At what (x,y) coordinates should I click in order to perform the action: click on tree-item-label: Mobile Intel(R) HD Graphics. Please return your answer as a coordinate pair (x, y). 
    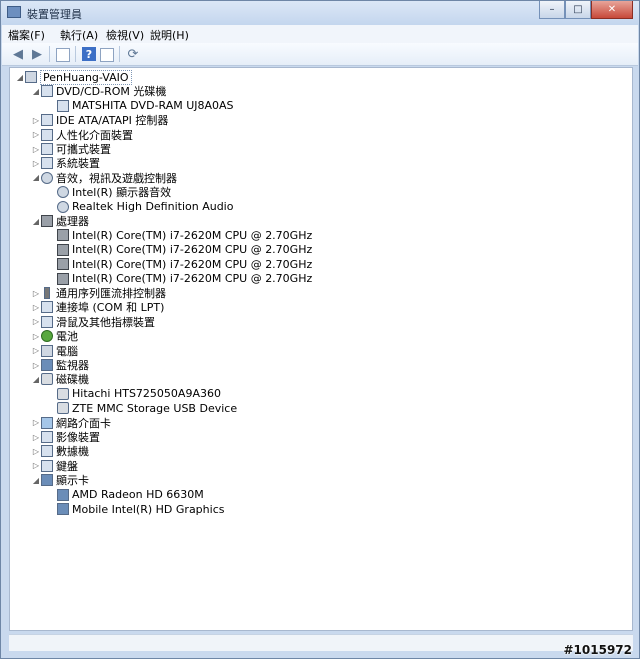
    Looking at the image, I should click on (148, 509).